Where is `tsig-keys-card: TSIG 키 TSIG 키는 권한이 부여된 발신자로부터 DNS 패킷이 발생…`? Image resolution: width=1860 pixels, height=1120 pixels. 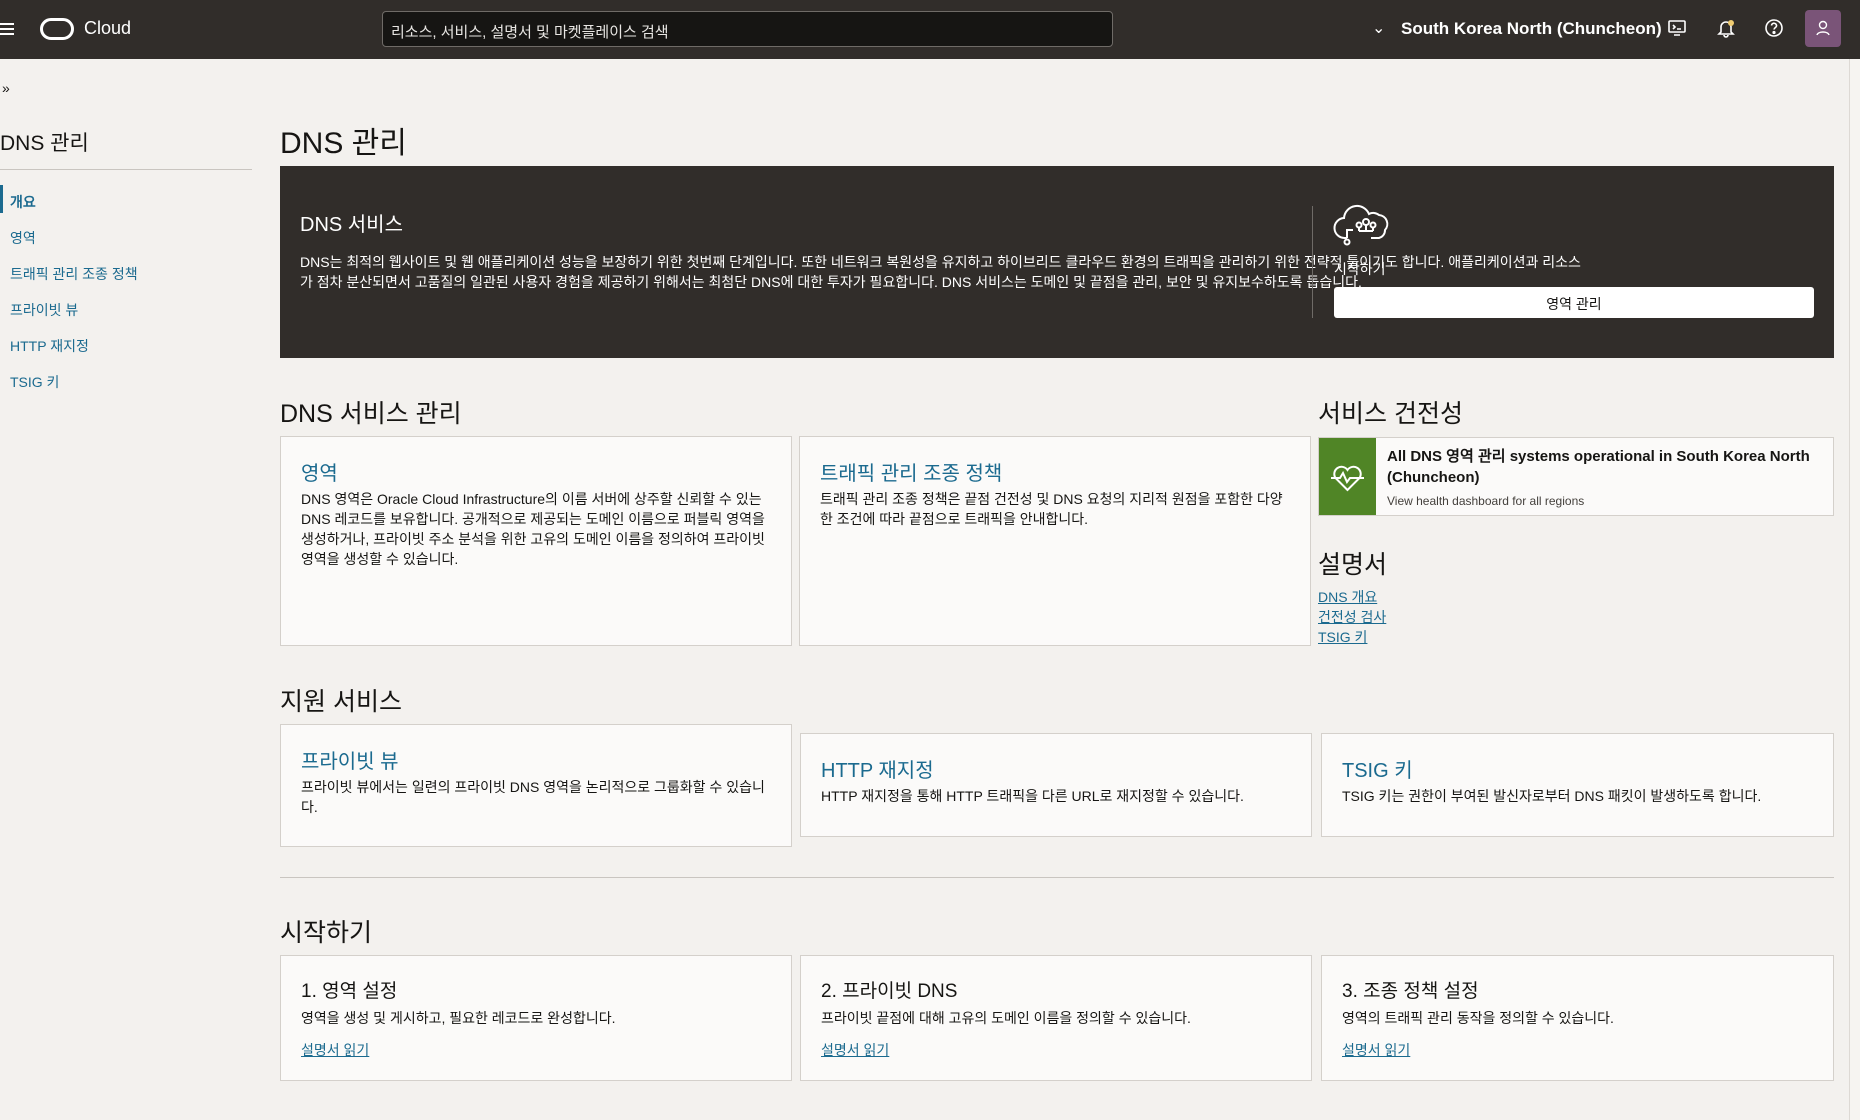 tsig-keys-card: TSIG 키 TSIG 키는 권한이 부여된 발신자로부터 DNS 패킷이 발생… is located at coordinates (1577, 785).